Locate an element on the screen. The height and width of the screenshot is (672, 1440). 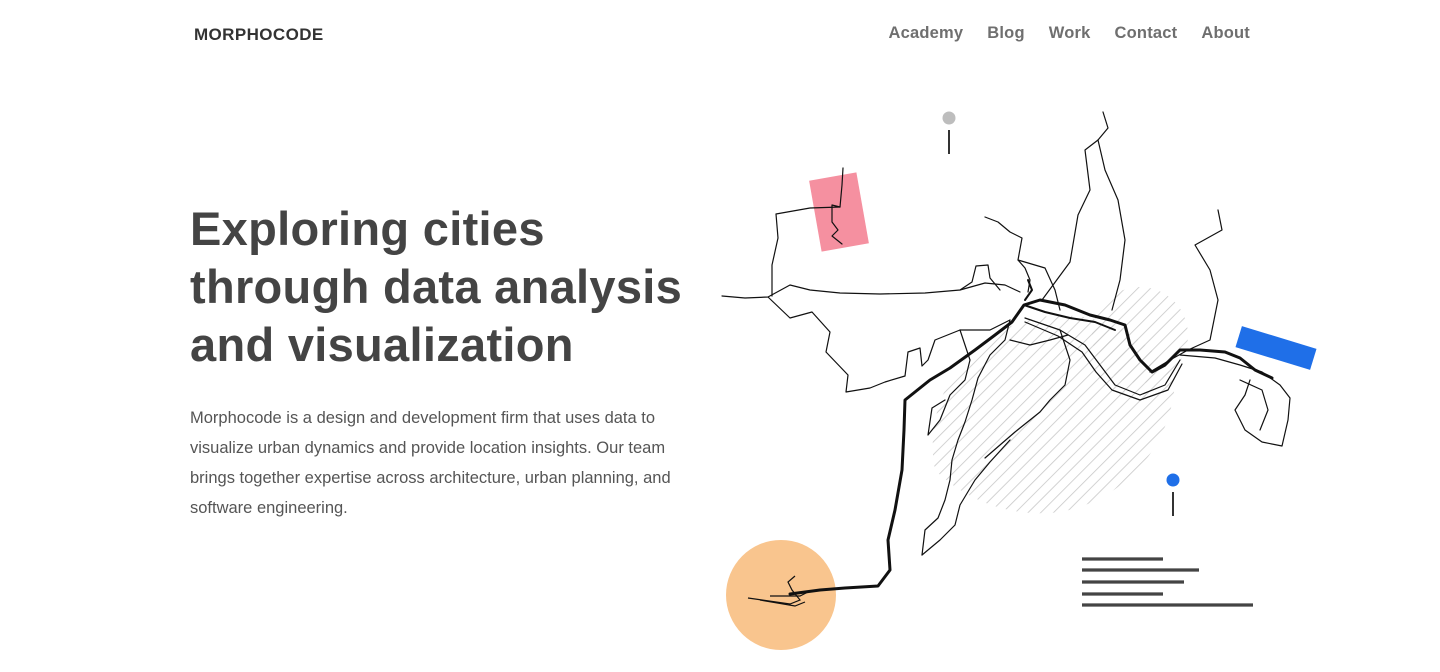
nav-work: Work is located at coordinates (1070, 33).